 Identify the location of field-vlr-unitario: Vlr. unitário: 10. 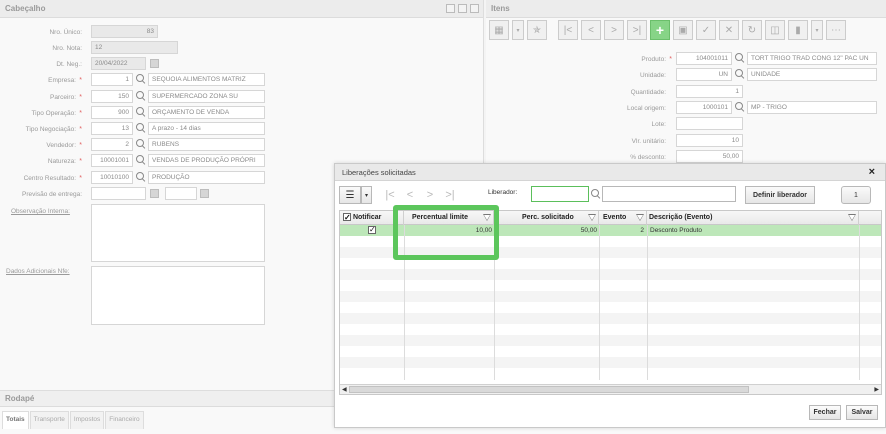
(686, 141).